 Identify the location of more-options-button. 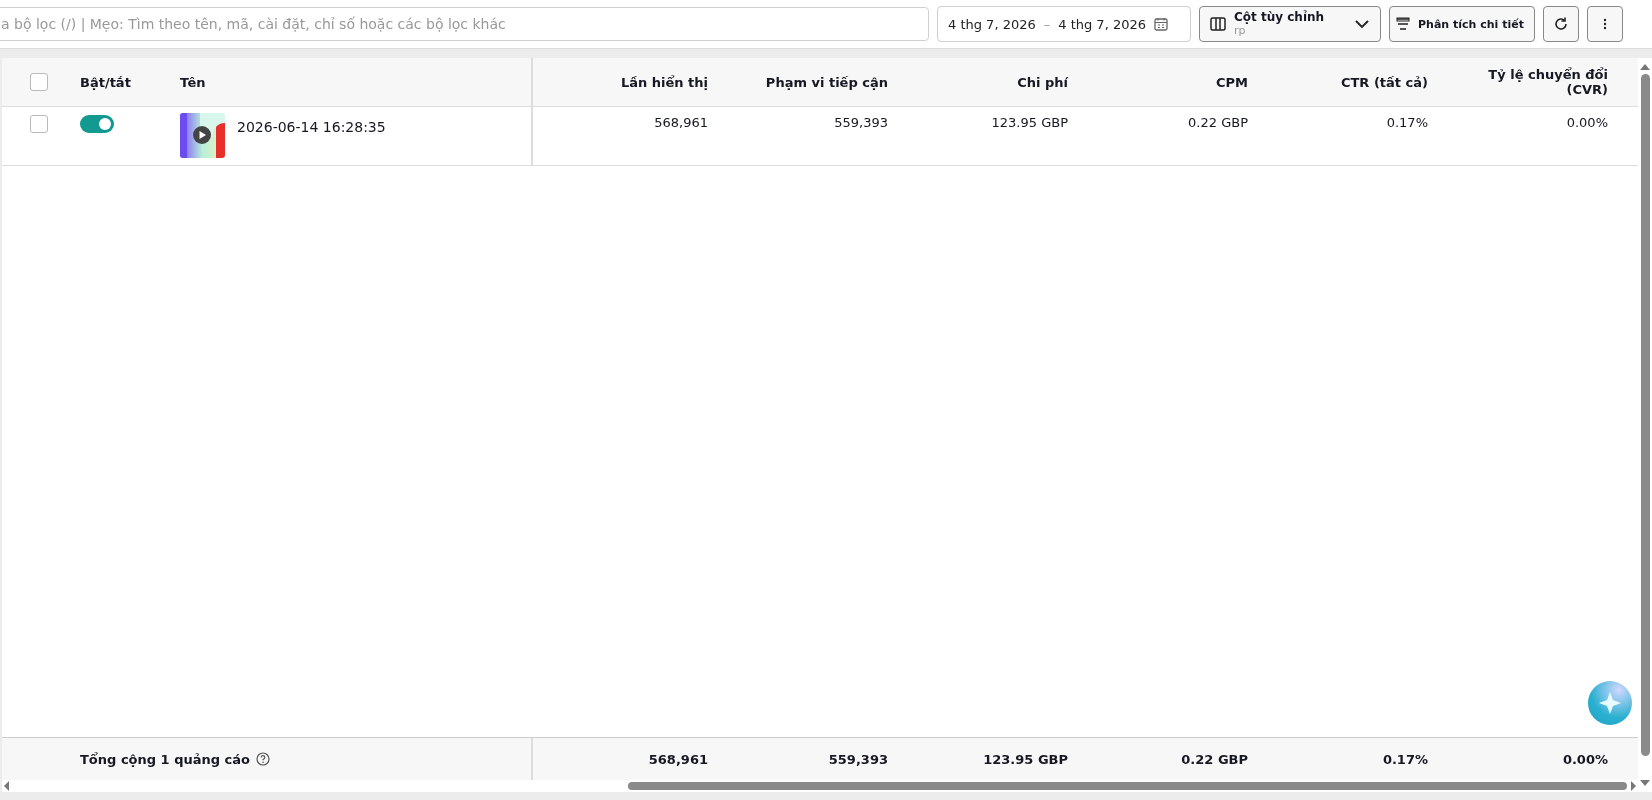
(1605, 24).